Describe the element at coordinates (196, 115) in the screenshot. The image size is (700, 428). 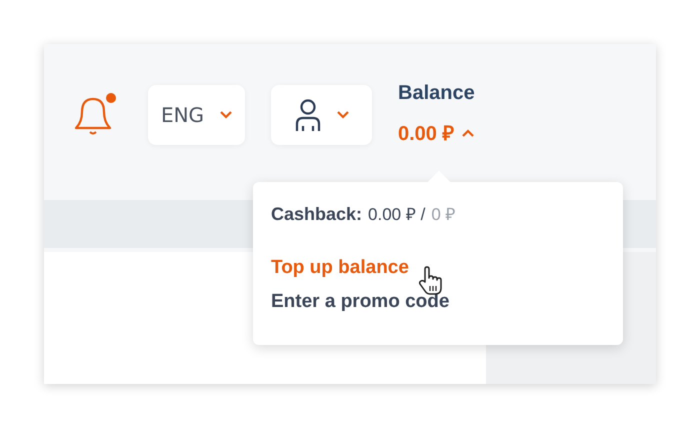
I see `language-select: ENG` at that location.